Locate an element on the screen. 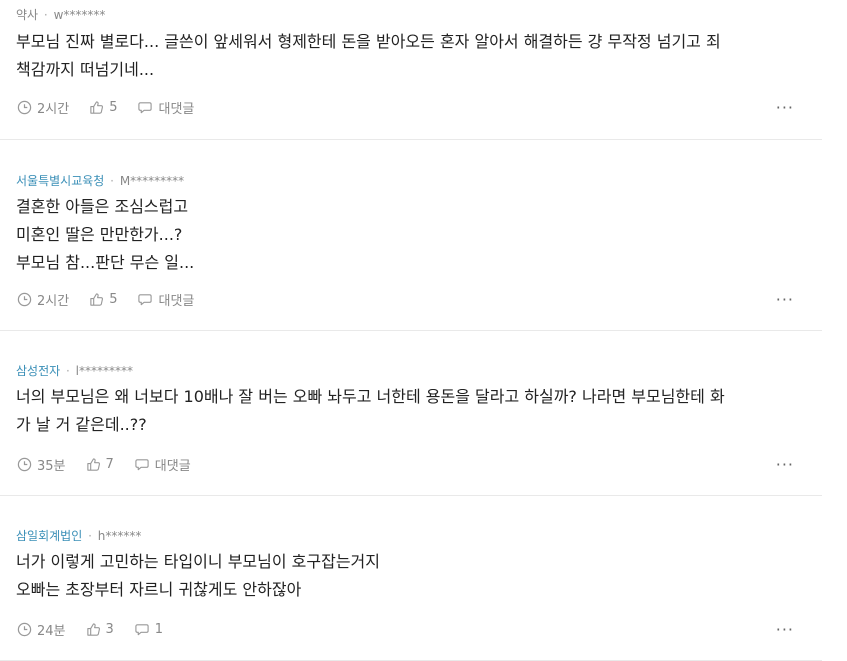 The image size is (847, 661). reply-button: 1 is located at coordinates (148, 629).